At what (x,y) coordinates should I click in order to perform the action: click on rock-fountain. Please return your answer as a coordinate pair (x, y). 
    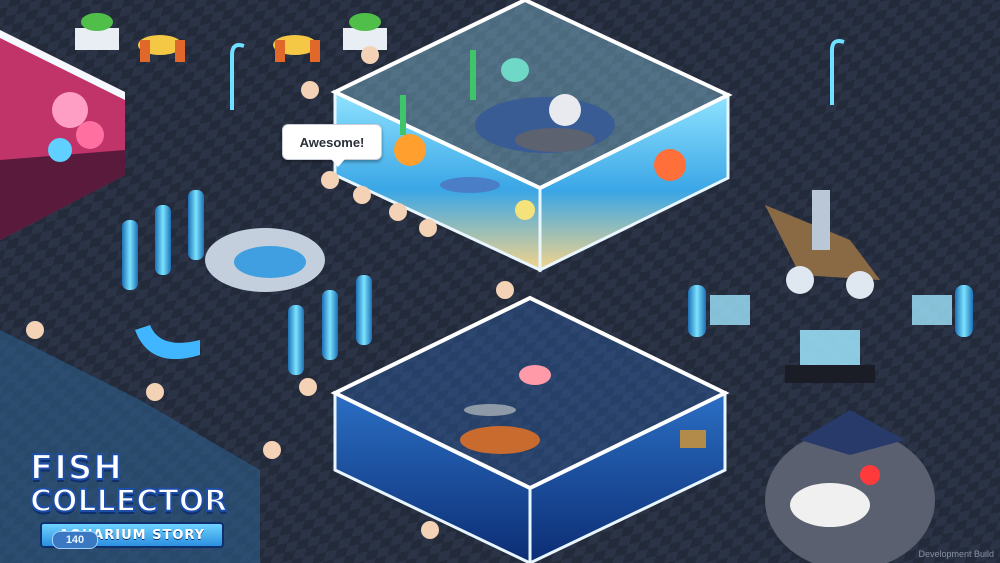
    Looking at the image, I should click on (265, 260).